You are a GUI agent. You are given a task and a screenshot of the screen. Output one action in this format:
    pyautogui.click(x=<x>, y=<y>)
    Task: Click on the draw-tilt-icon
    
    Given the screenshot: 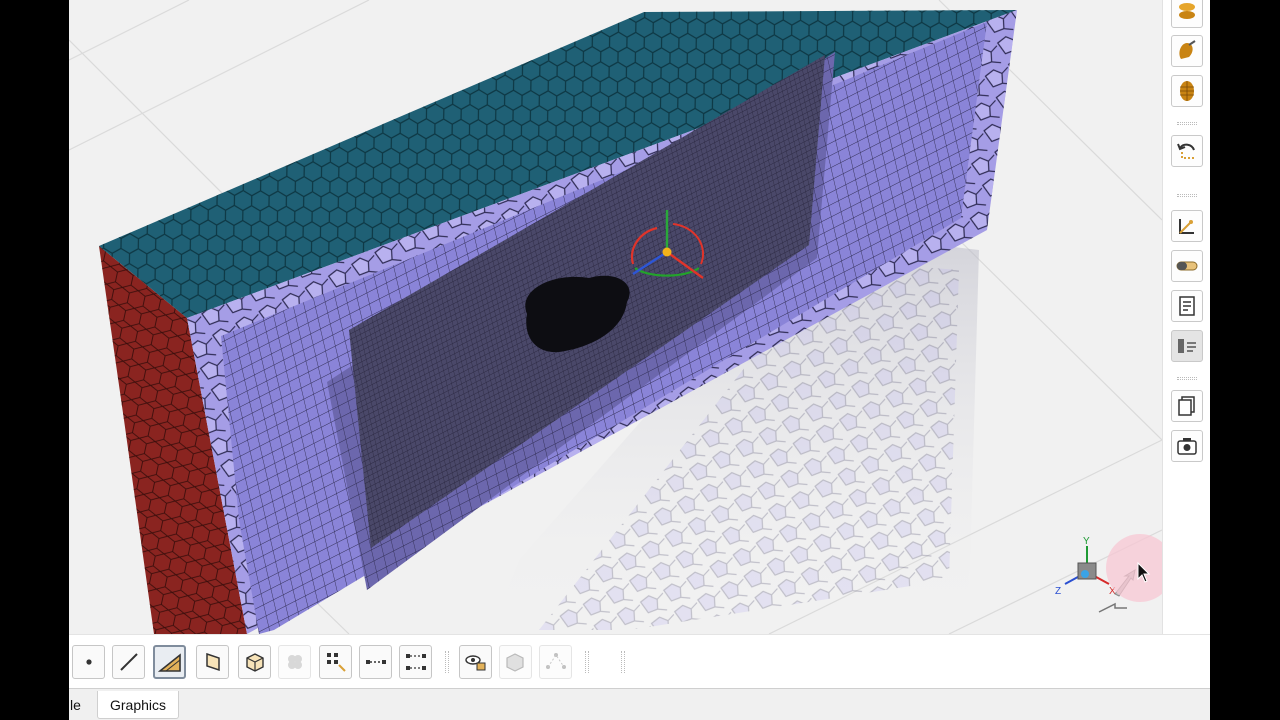 What is the action you would take?
    pyautogui.click(x=1187, y=51)
    